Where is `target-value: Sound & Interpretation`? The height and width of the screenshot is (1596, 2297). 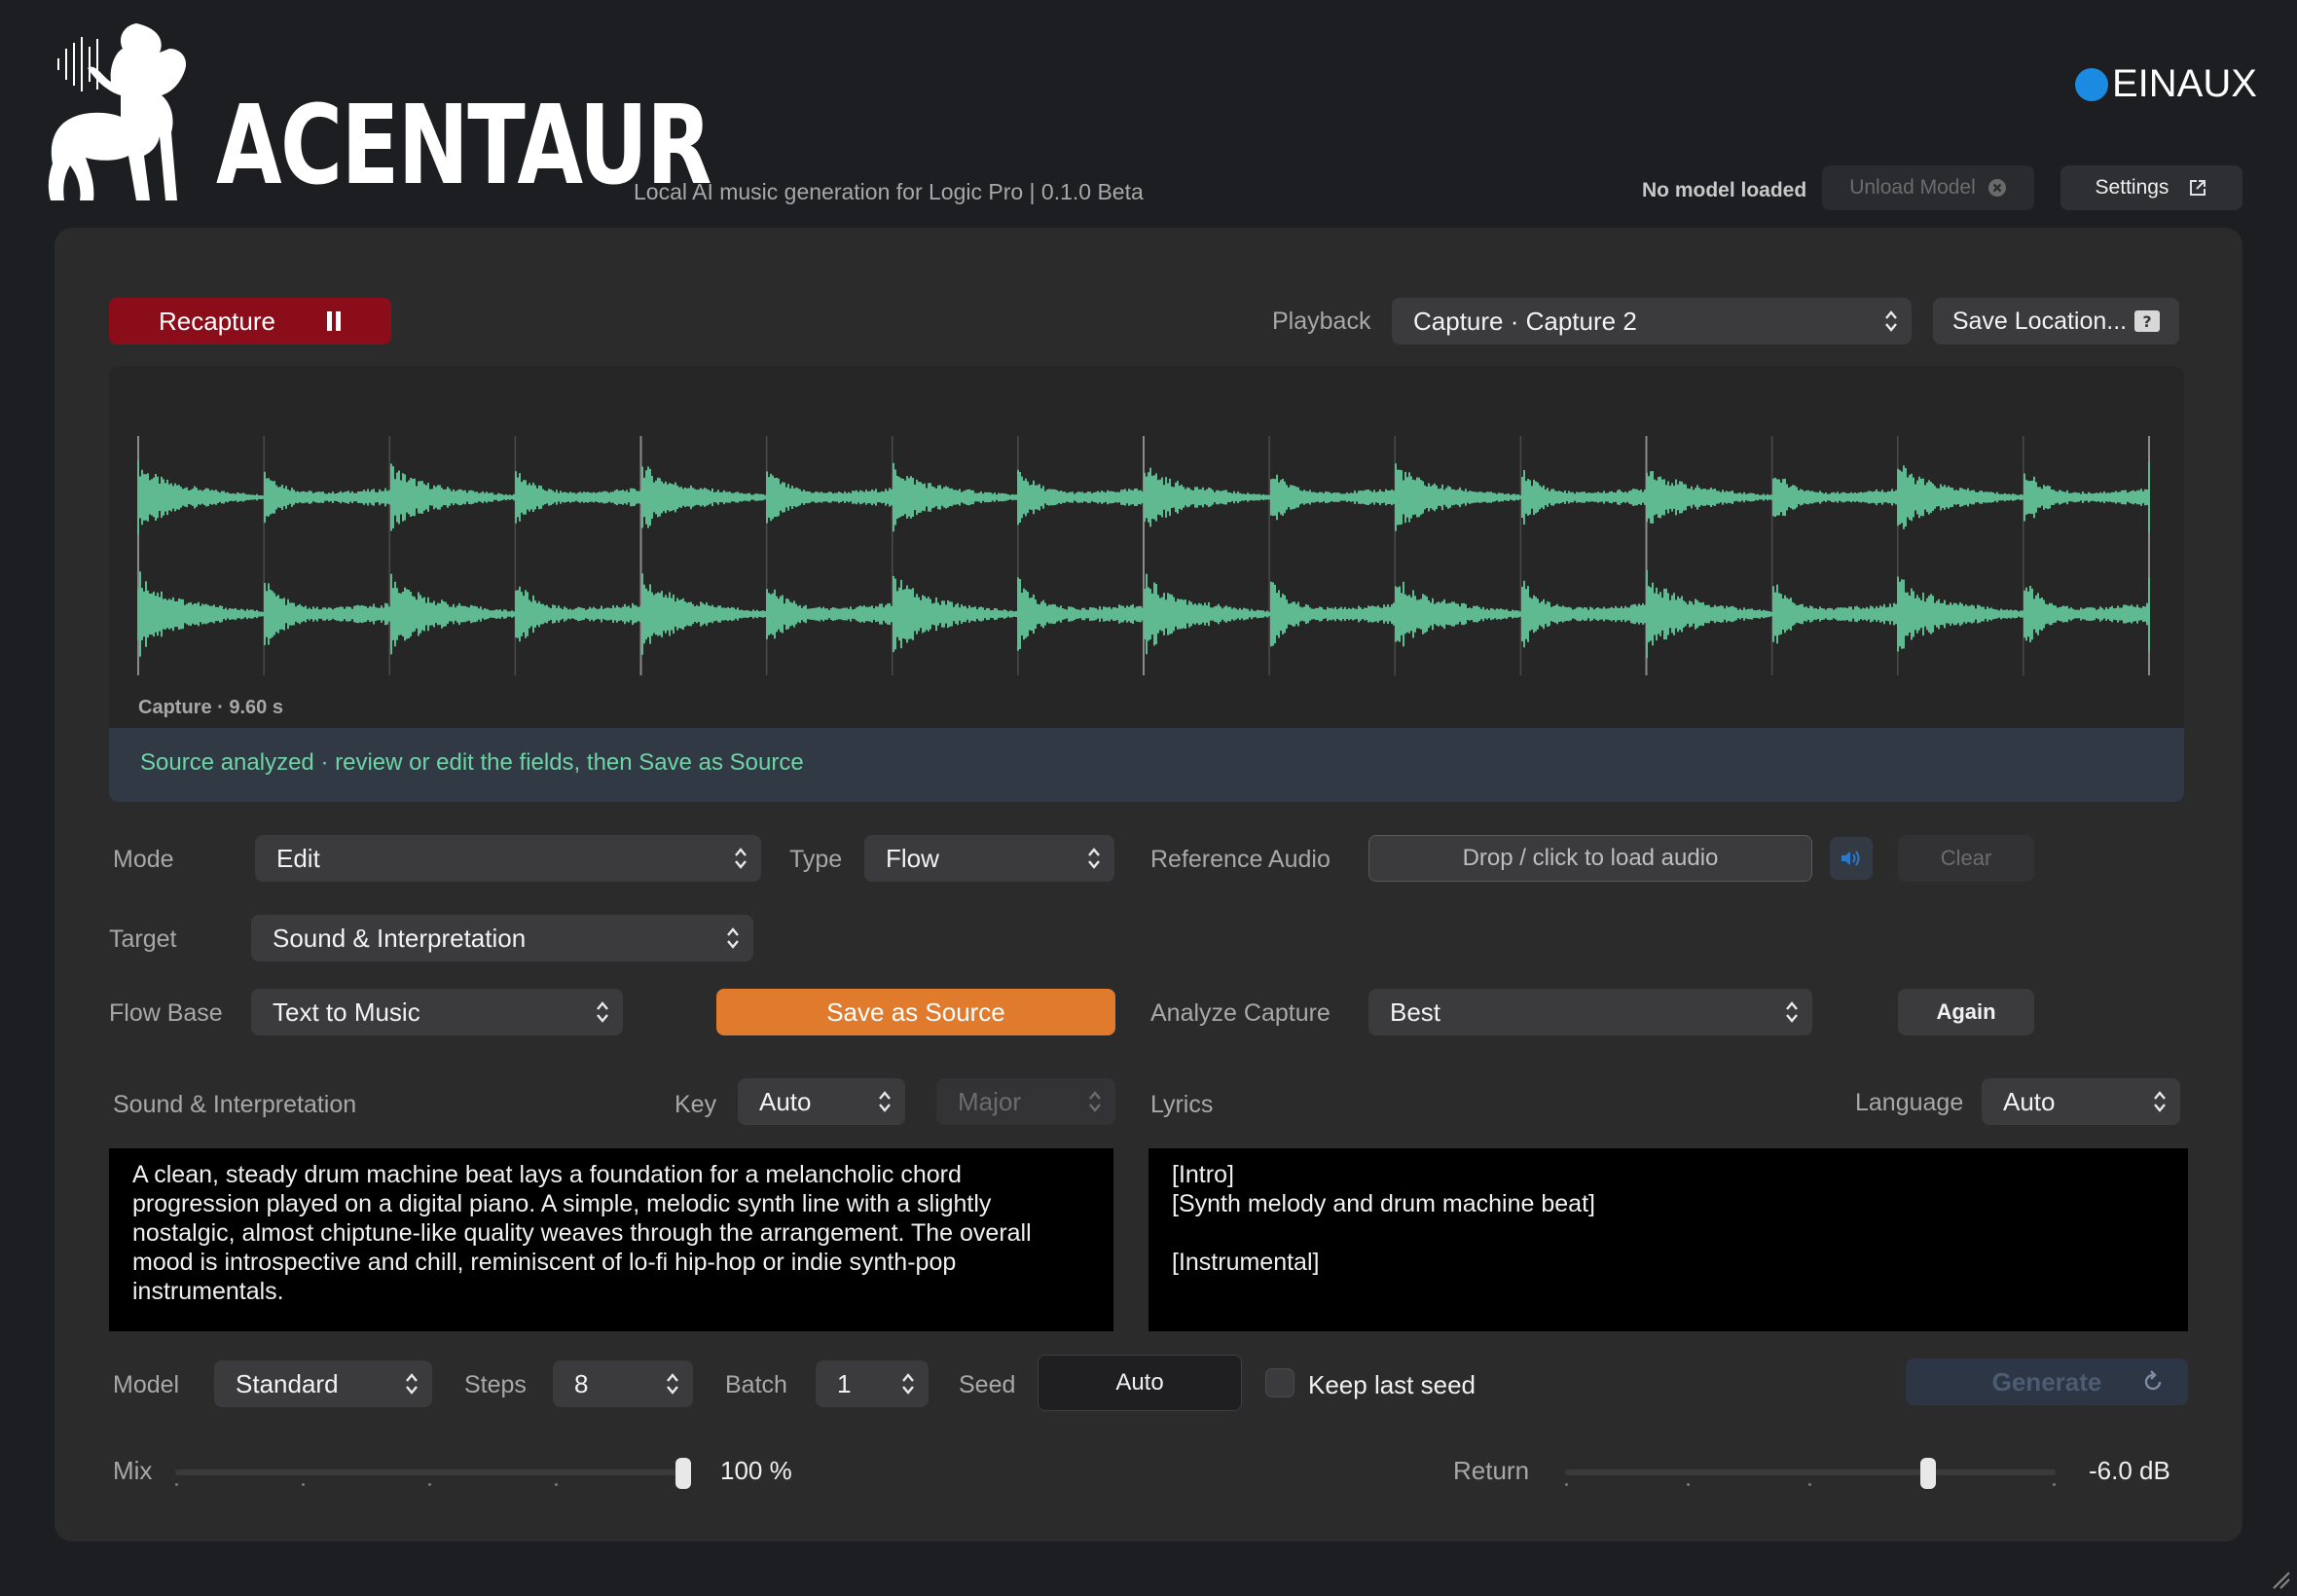 target-value: Sound & Interpretation is located at coordinates (400, 938).